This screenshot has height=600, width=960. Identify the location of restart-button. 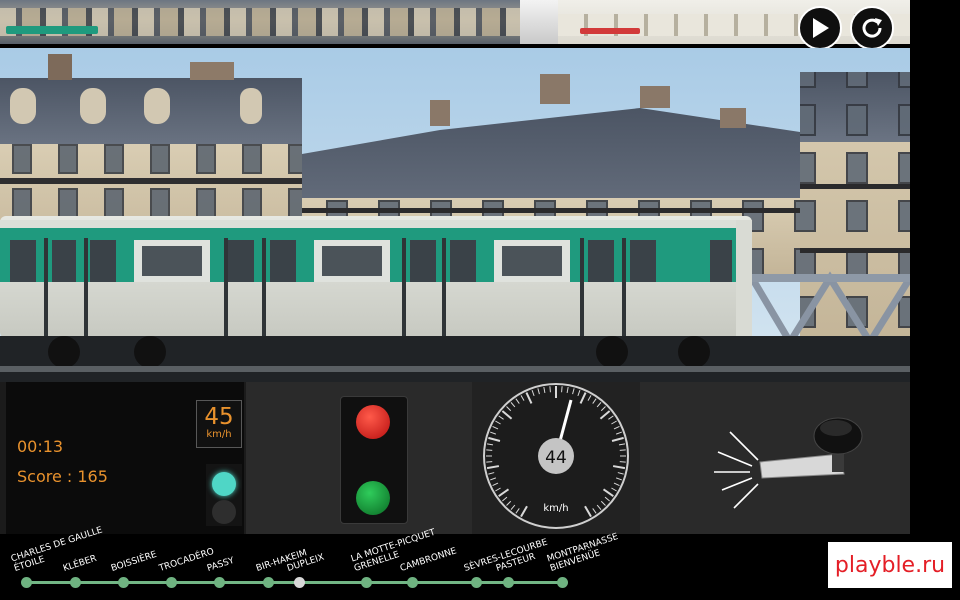
(872, 28).